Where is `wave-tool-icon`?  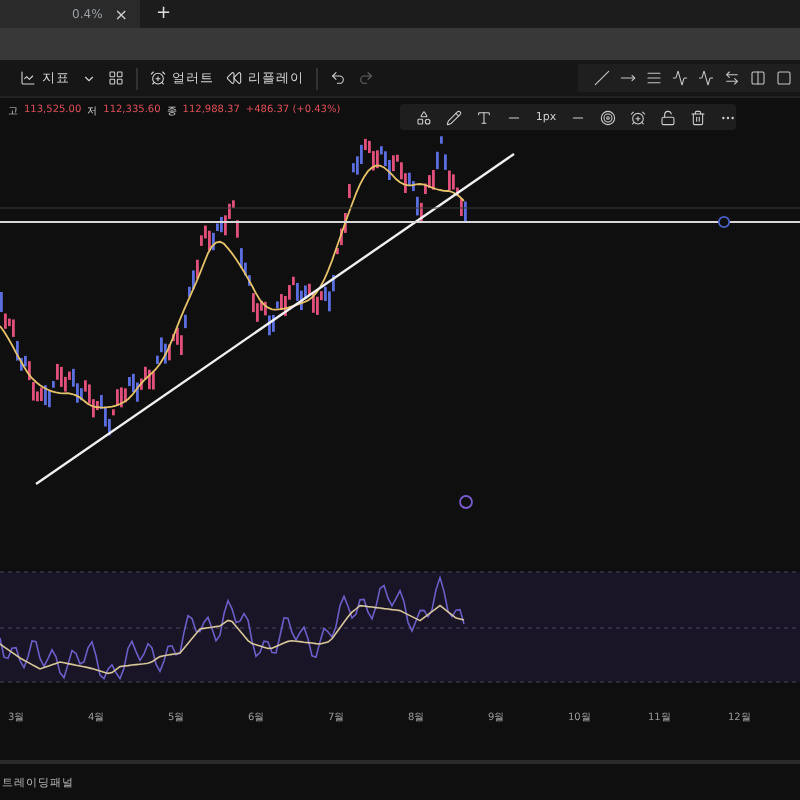
wave-tool-icon is located at coordinates (706, 78).